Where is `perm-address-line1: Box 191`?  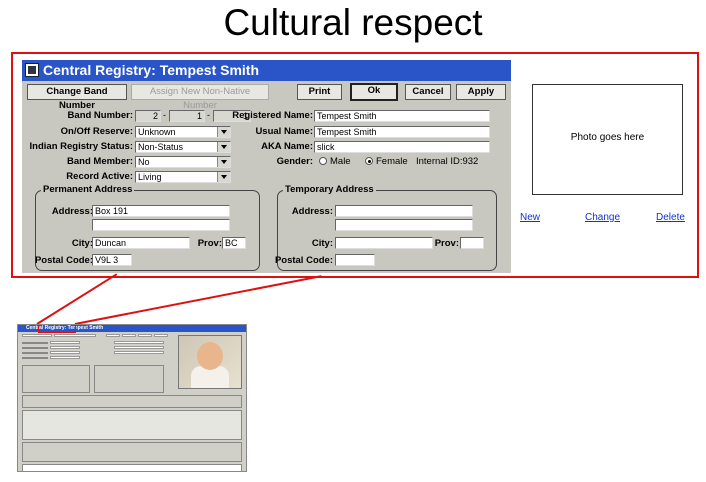 perm-address-line1: Box 191 is located at coordinates (161, 211).